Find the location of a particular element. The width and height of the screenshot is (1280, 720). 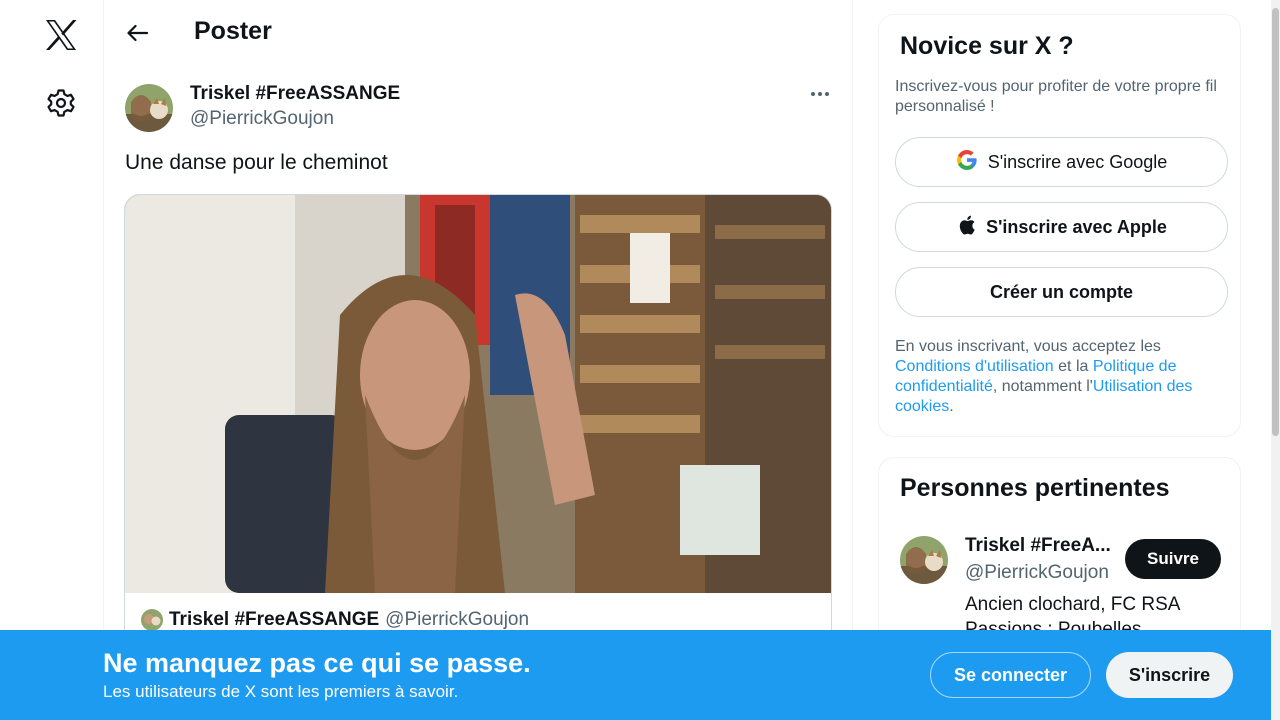

scrollbar-thumb is located at coordinates (1275, 222).